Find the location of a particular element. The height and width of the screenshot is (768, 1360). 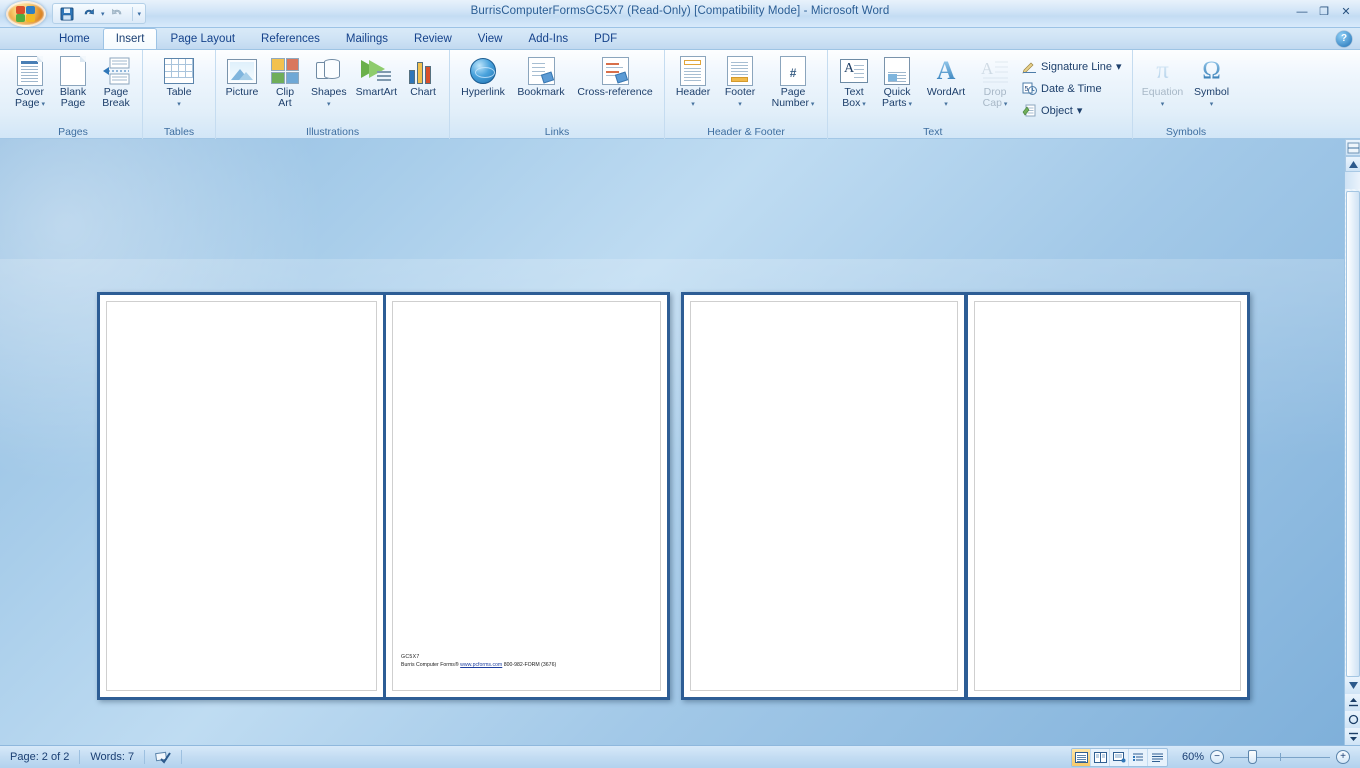

proofing-status-button is located at coordinates (163, 757).